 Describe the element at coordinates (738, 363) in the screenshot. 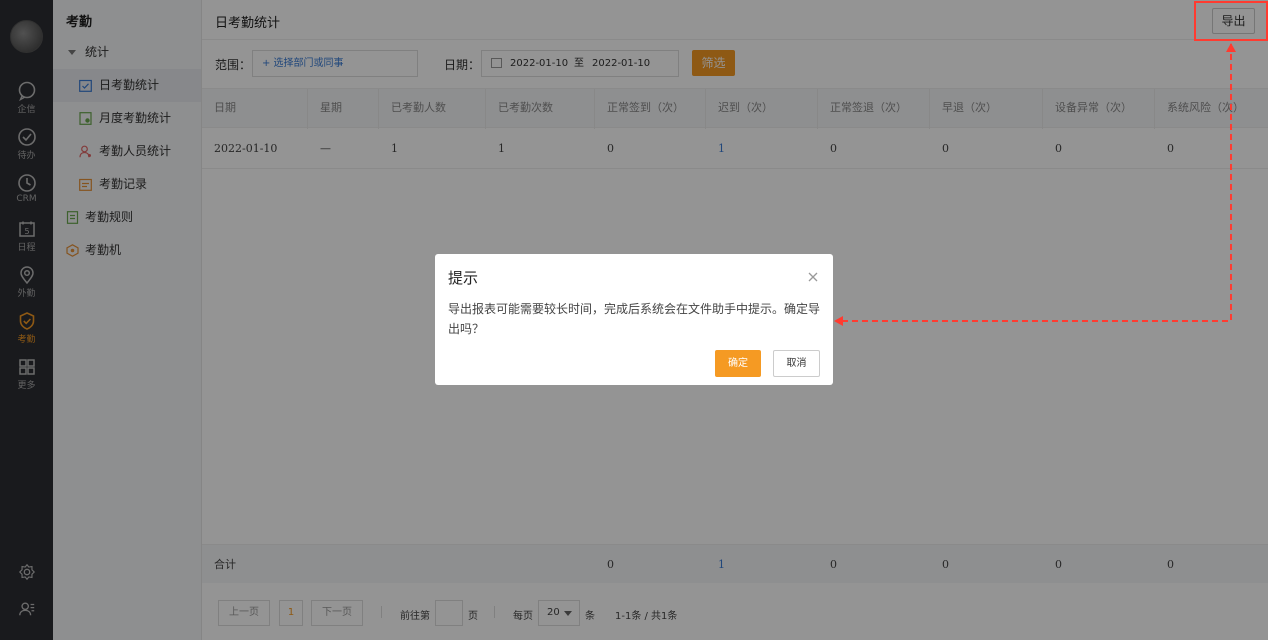

I see `confirm-button: 确定` at that location.